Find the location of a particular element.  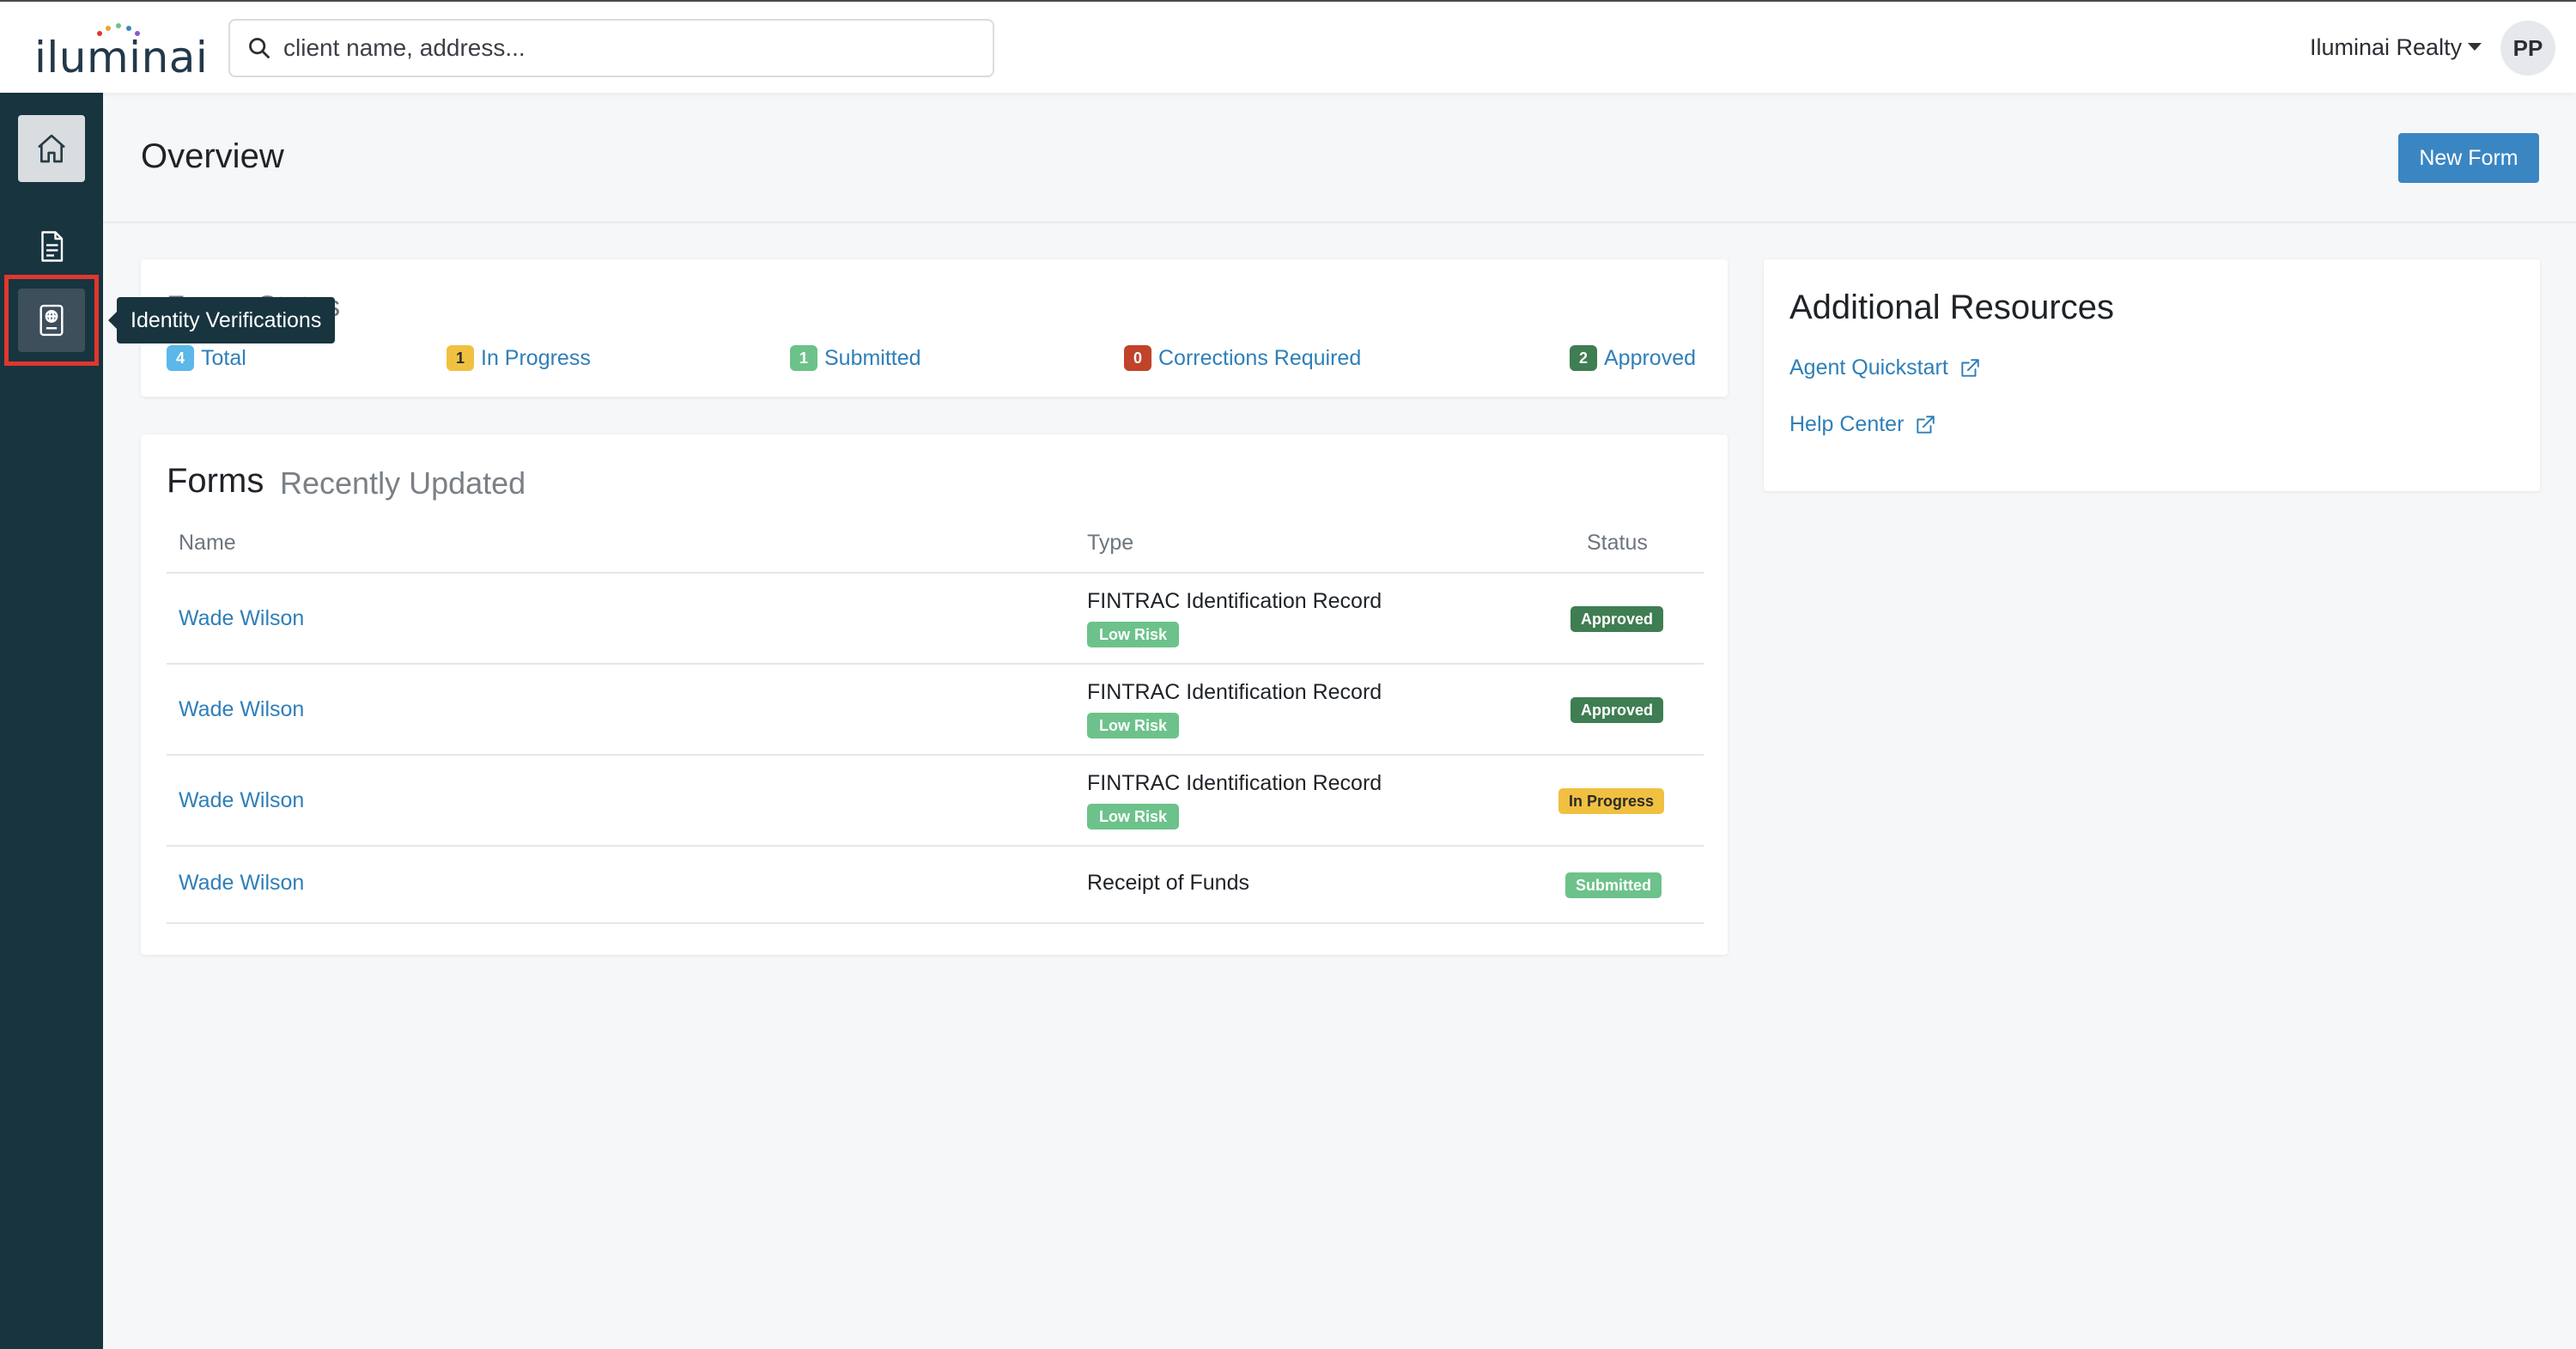

help-center-link: Help Center is located at coordinates (1863, 425).